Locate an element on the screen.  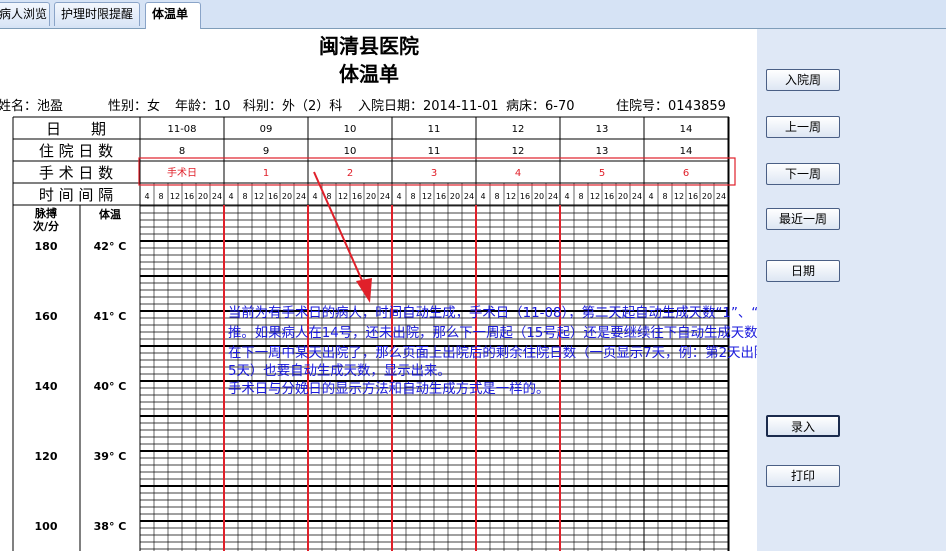
date-cell: 10 is located at coordinates (350, 129).